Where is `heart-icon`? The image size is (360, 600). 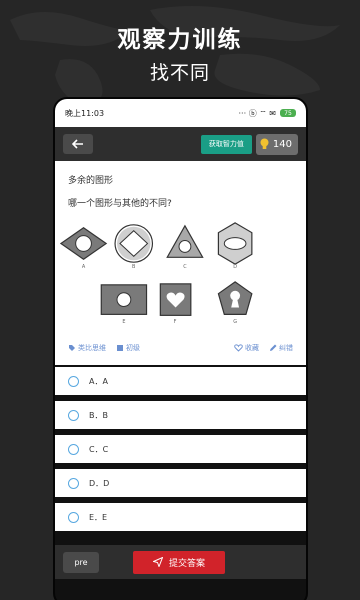 heart-icon is located at coordinates (238, 348).